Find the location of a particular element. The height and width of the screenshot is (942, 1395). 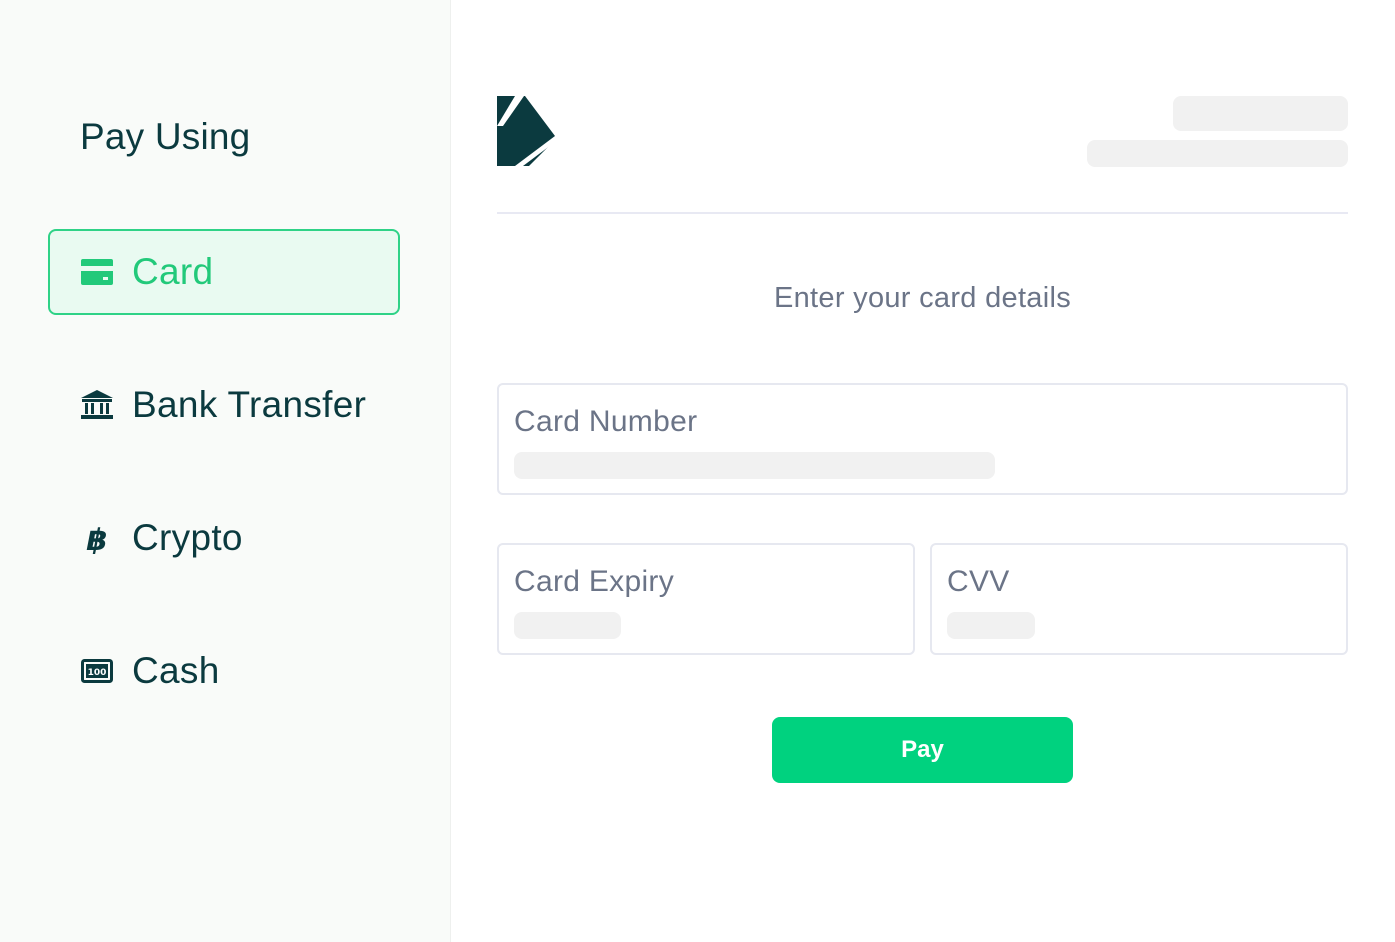

method-bank-transfer: Bank Transfer is located at coordinates (224, 405).